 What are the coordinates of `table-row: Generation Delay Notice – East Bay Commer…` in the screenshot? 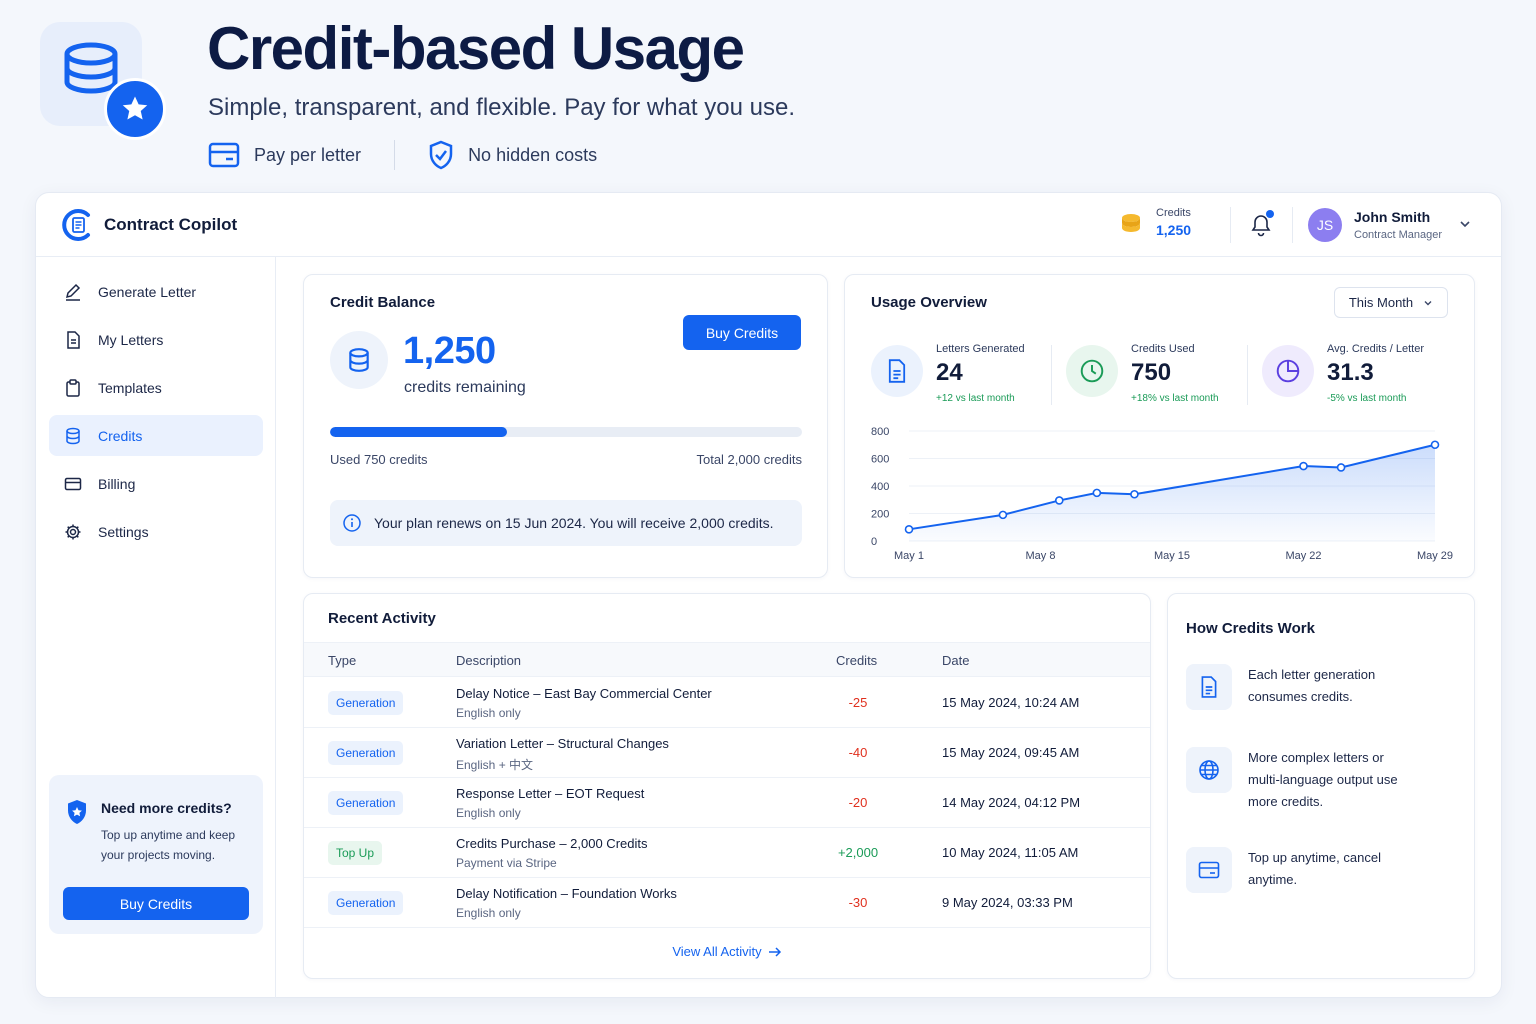 It's located at (727, 703).